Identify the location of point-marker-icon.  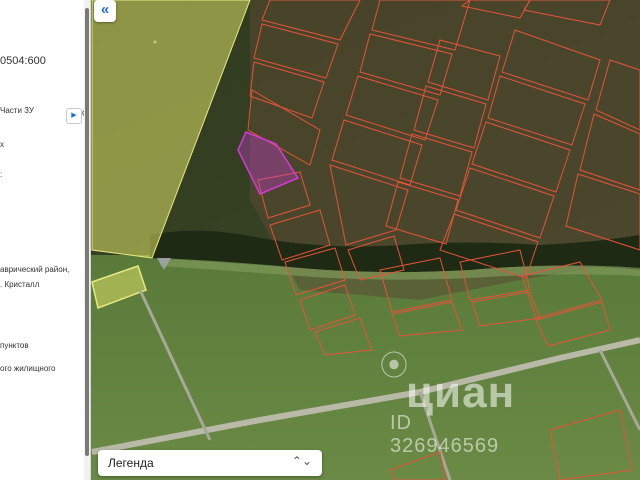
(155, 42).